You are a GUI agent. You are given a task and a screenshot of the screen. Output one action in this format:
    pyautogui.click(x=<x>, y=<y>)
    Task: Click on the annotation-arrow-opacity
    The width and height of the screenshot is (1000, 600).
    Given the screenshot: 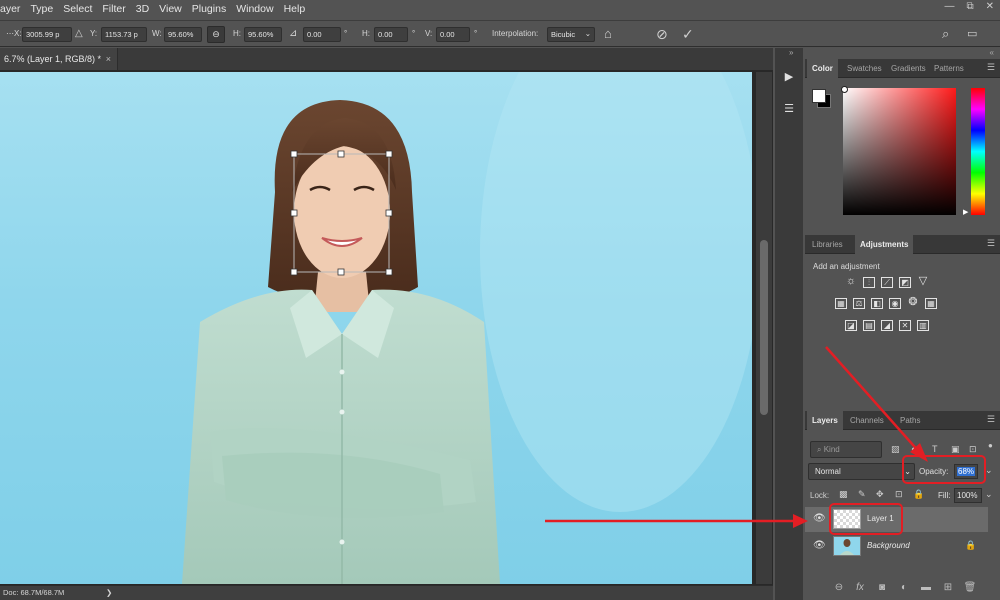 What is the action you would take?
    pyautogui.click(x=873, y=400)
    